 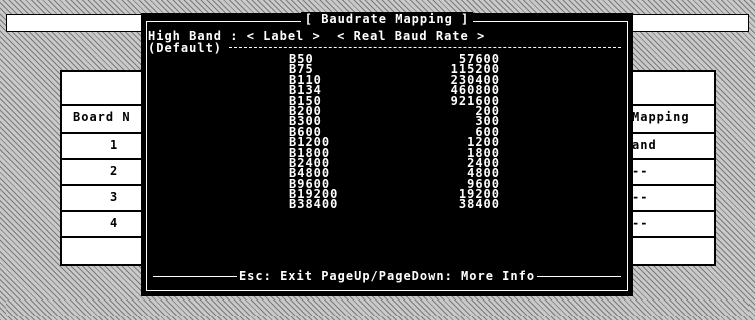 I want to click on baud-mapping-row: B300 300, so click(x=387, y=121).